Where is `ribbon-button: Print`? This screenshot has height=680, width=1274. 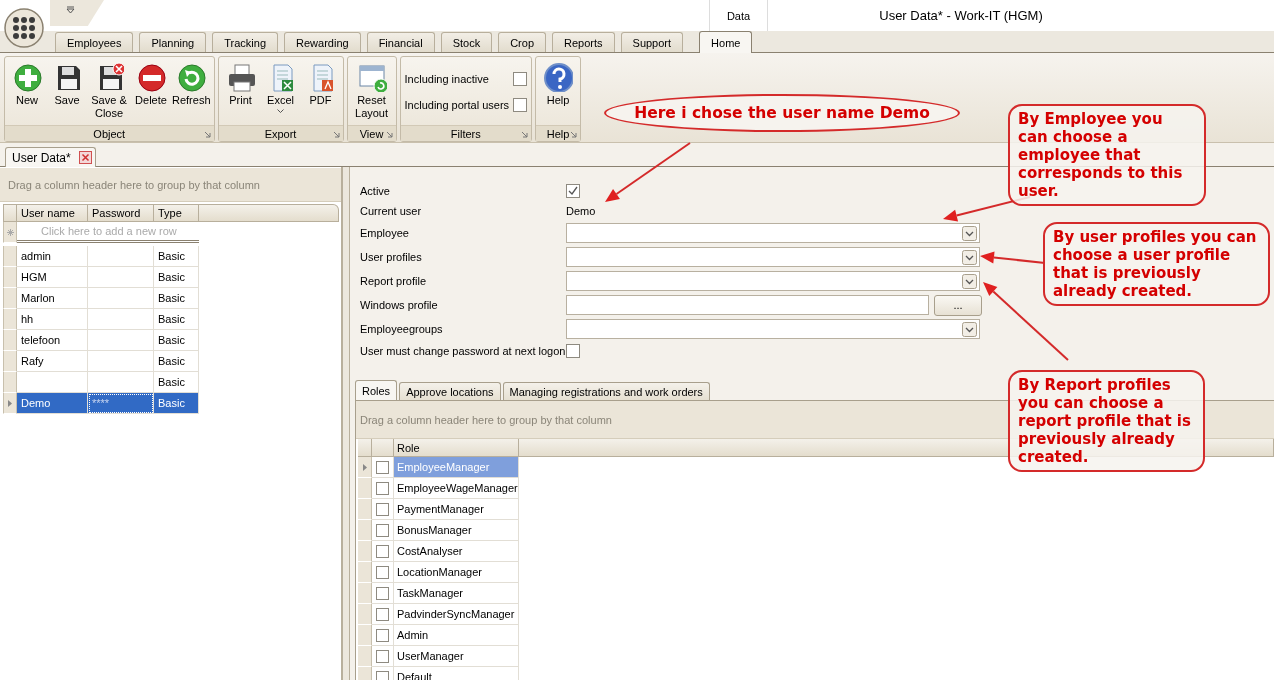 ribbon-button: Print is located at coordinates (240, 92).